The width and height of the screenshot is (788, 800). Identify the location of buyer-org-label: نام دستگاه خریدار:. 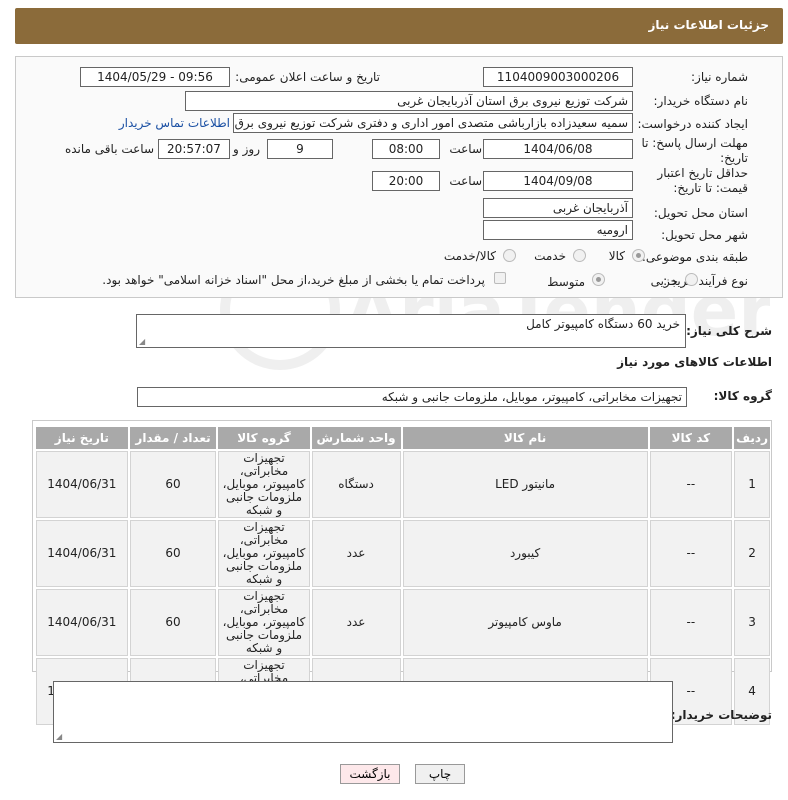
(701, 101).